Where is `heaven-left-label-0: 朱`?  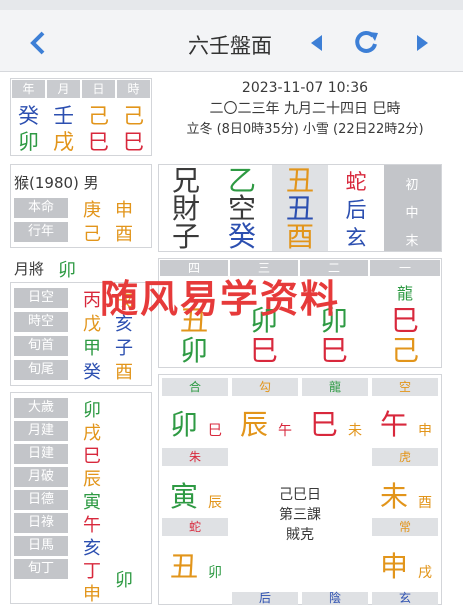 heaven-left-label-0: 朱 is located at coordinates (195, 457).